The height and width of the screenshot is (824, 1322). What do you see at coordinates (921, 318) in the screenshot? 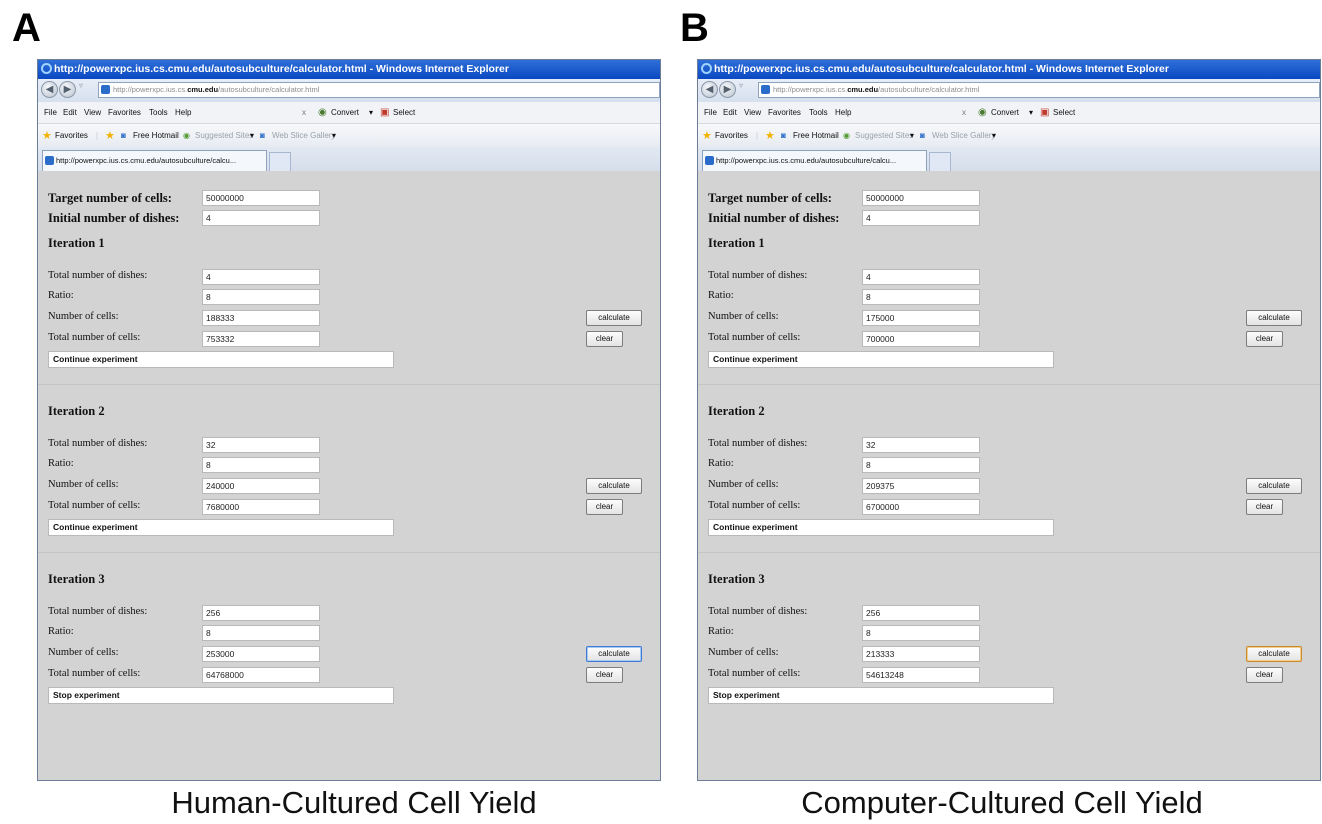
I see `number-of-cells-input: 175000` at bounding box center [921, 318].